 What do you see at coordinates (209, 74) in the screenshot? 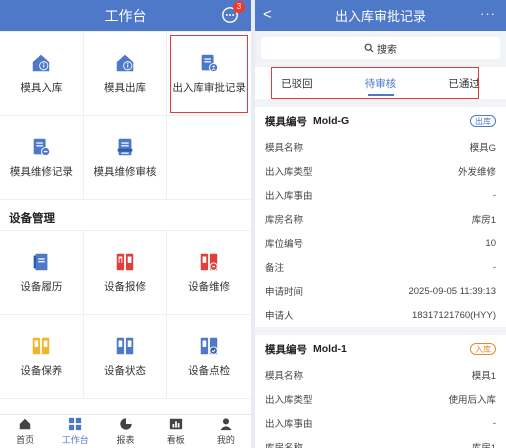
I see `menu-inout-approval-records: 出入库审批记录` at bounding box center [209, 74].